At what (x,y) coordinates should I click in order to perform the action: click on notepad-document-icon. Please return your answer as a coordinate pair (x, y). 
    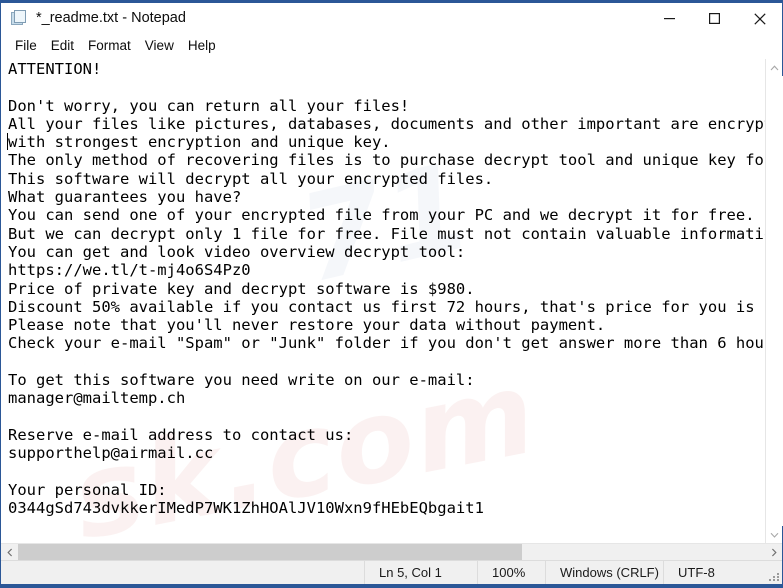
    Looking at the image, I should click on (19, 18).